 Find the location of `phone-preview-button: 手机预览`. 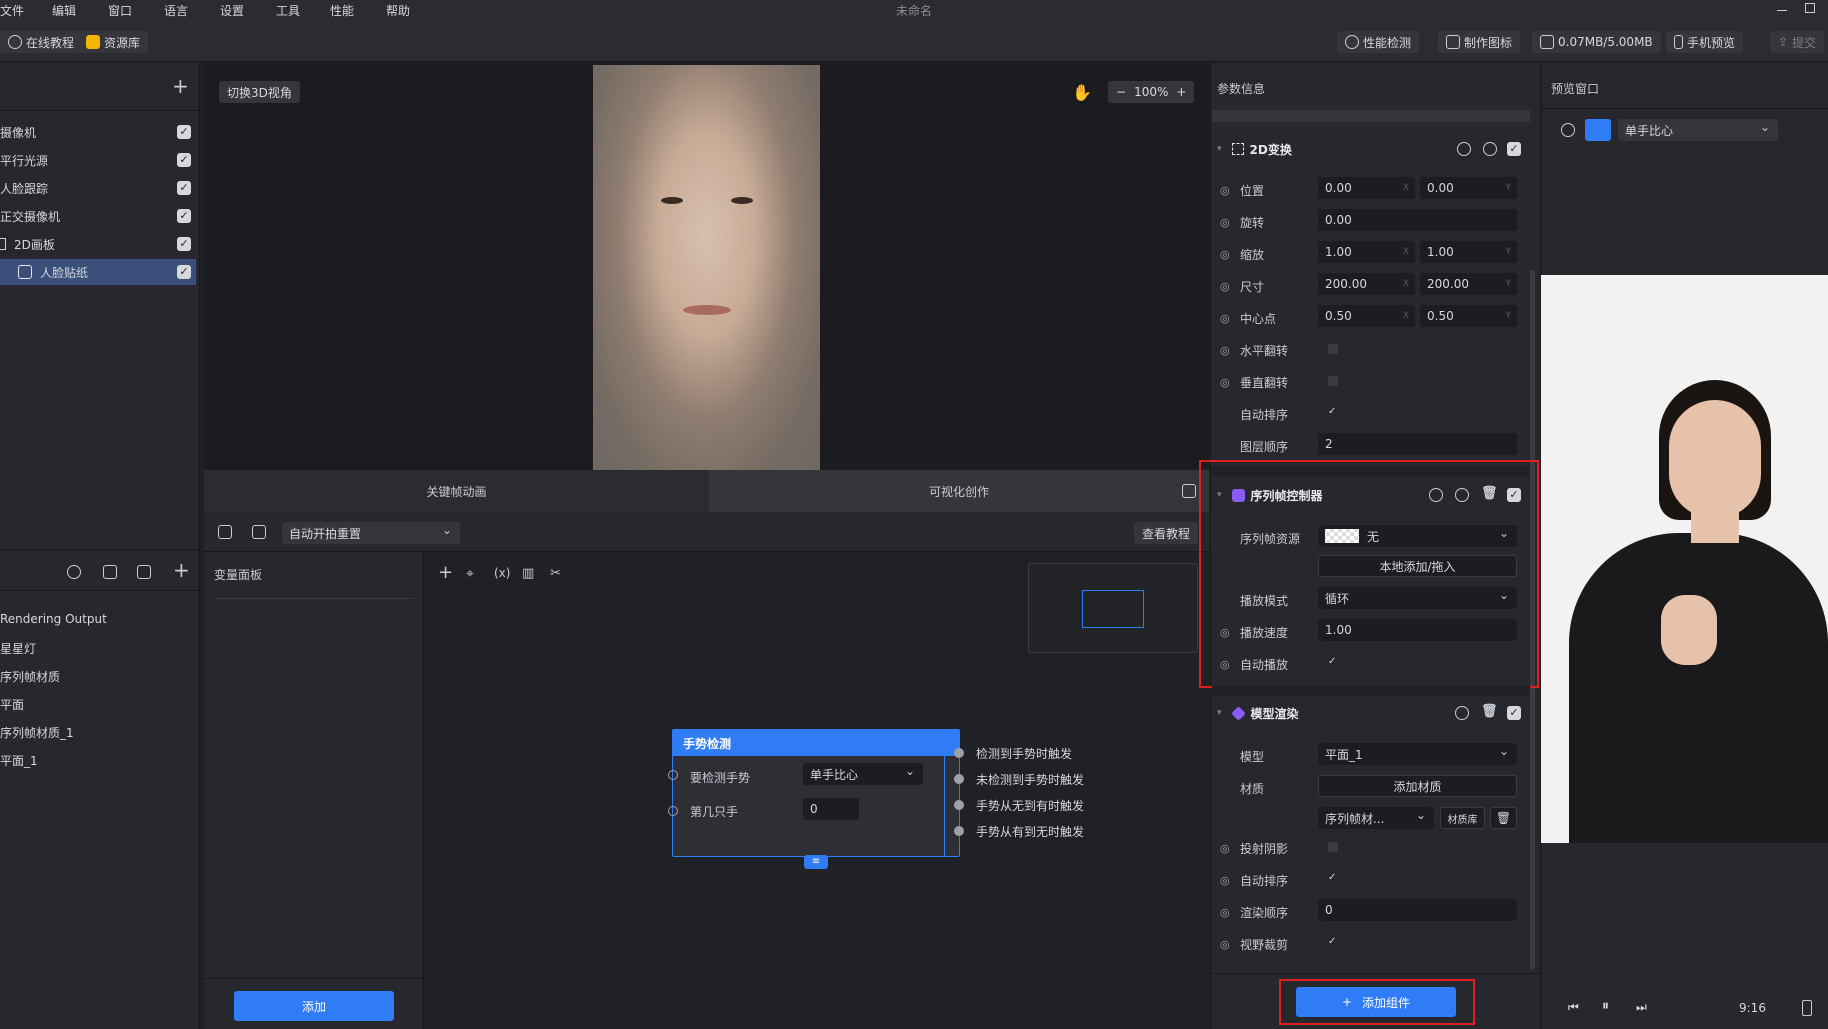

phone-preview-button: 手机预览 is located at coordinates (1705, 42).